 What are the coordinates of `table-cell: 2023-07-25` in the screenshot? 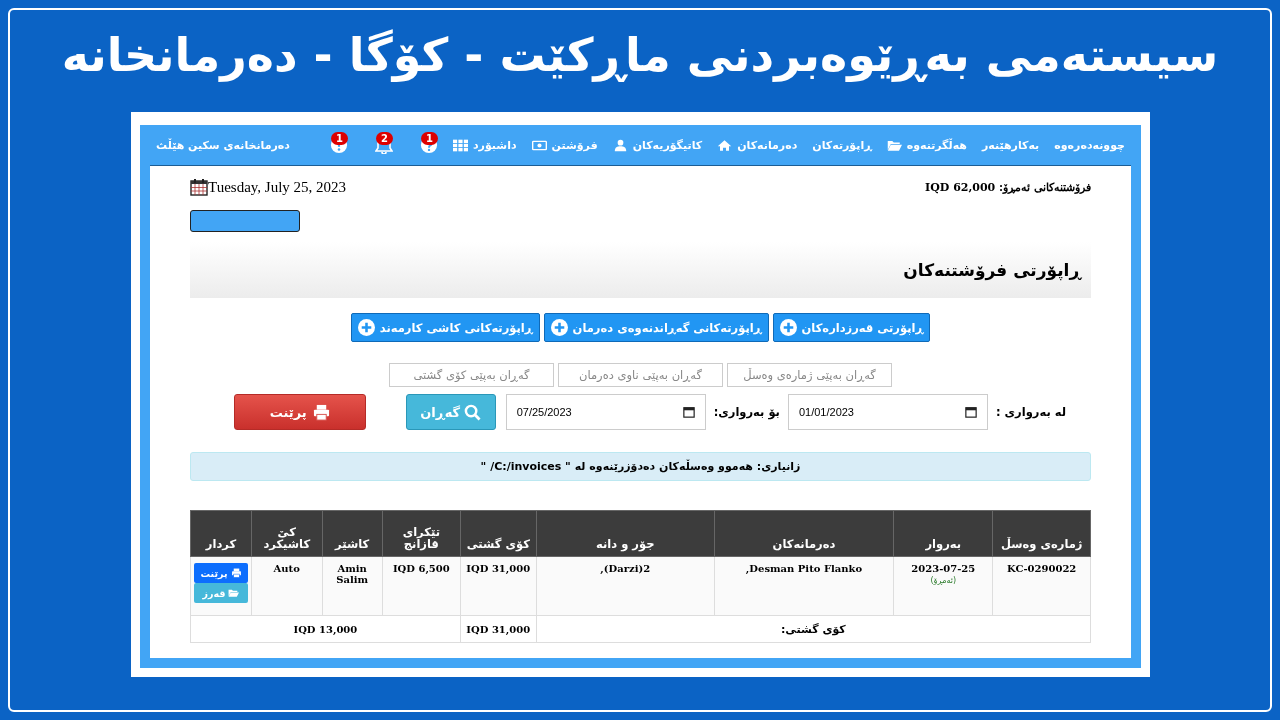 It's located at (943, 568).